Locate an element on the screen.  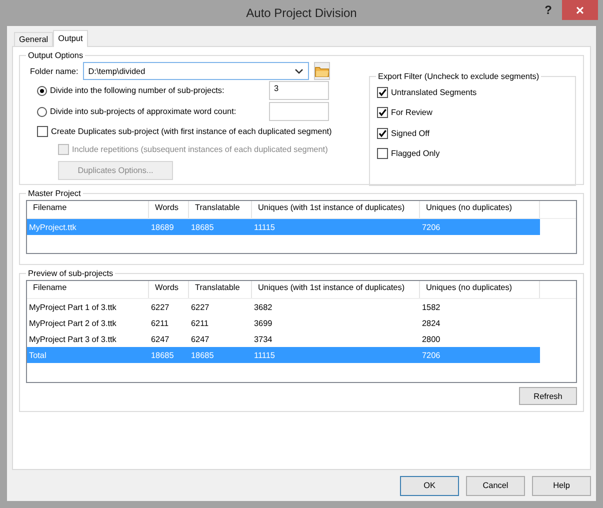
help-button: ? is located at coordinates (548, 10).